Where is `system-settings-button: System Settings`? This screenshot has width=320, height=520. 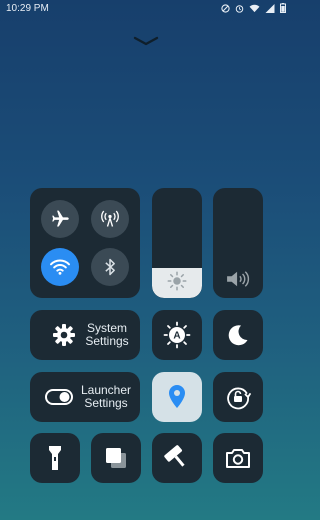
system-settings-button: System Settings is located at coordinates (85, 335).